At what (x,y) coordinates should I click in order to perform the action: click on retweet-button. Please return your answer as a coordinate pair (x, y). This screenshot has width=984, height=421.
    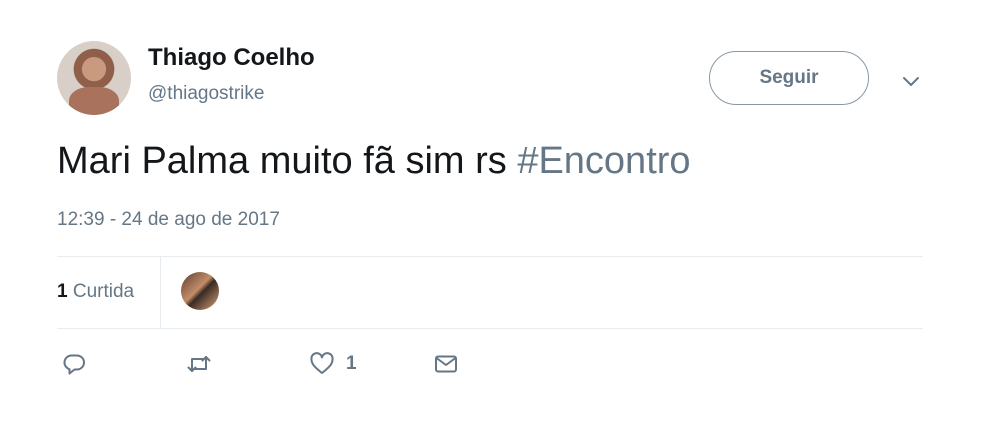
    Looking at the image, I should click on (199, 364).